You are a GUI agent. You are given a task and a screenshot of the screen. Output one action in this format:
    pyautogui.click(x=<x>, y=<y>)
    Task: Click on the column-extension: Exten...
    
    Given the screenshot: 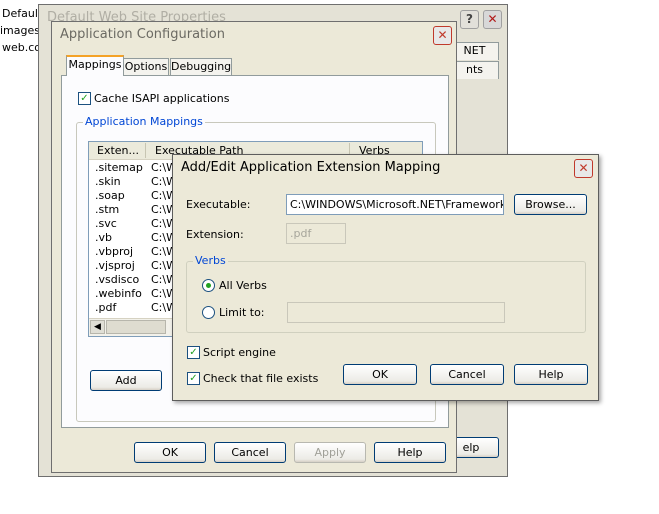 What is the action you would take?
    pyautogui.click(x=118, y=150)
    